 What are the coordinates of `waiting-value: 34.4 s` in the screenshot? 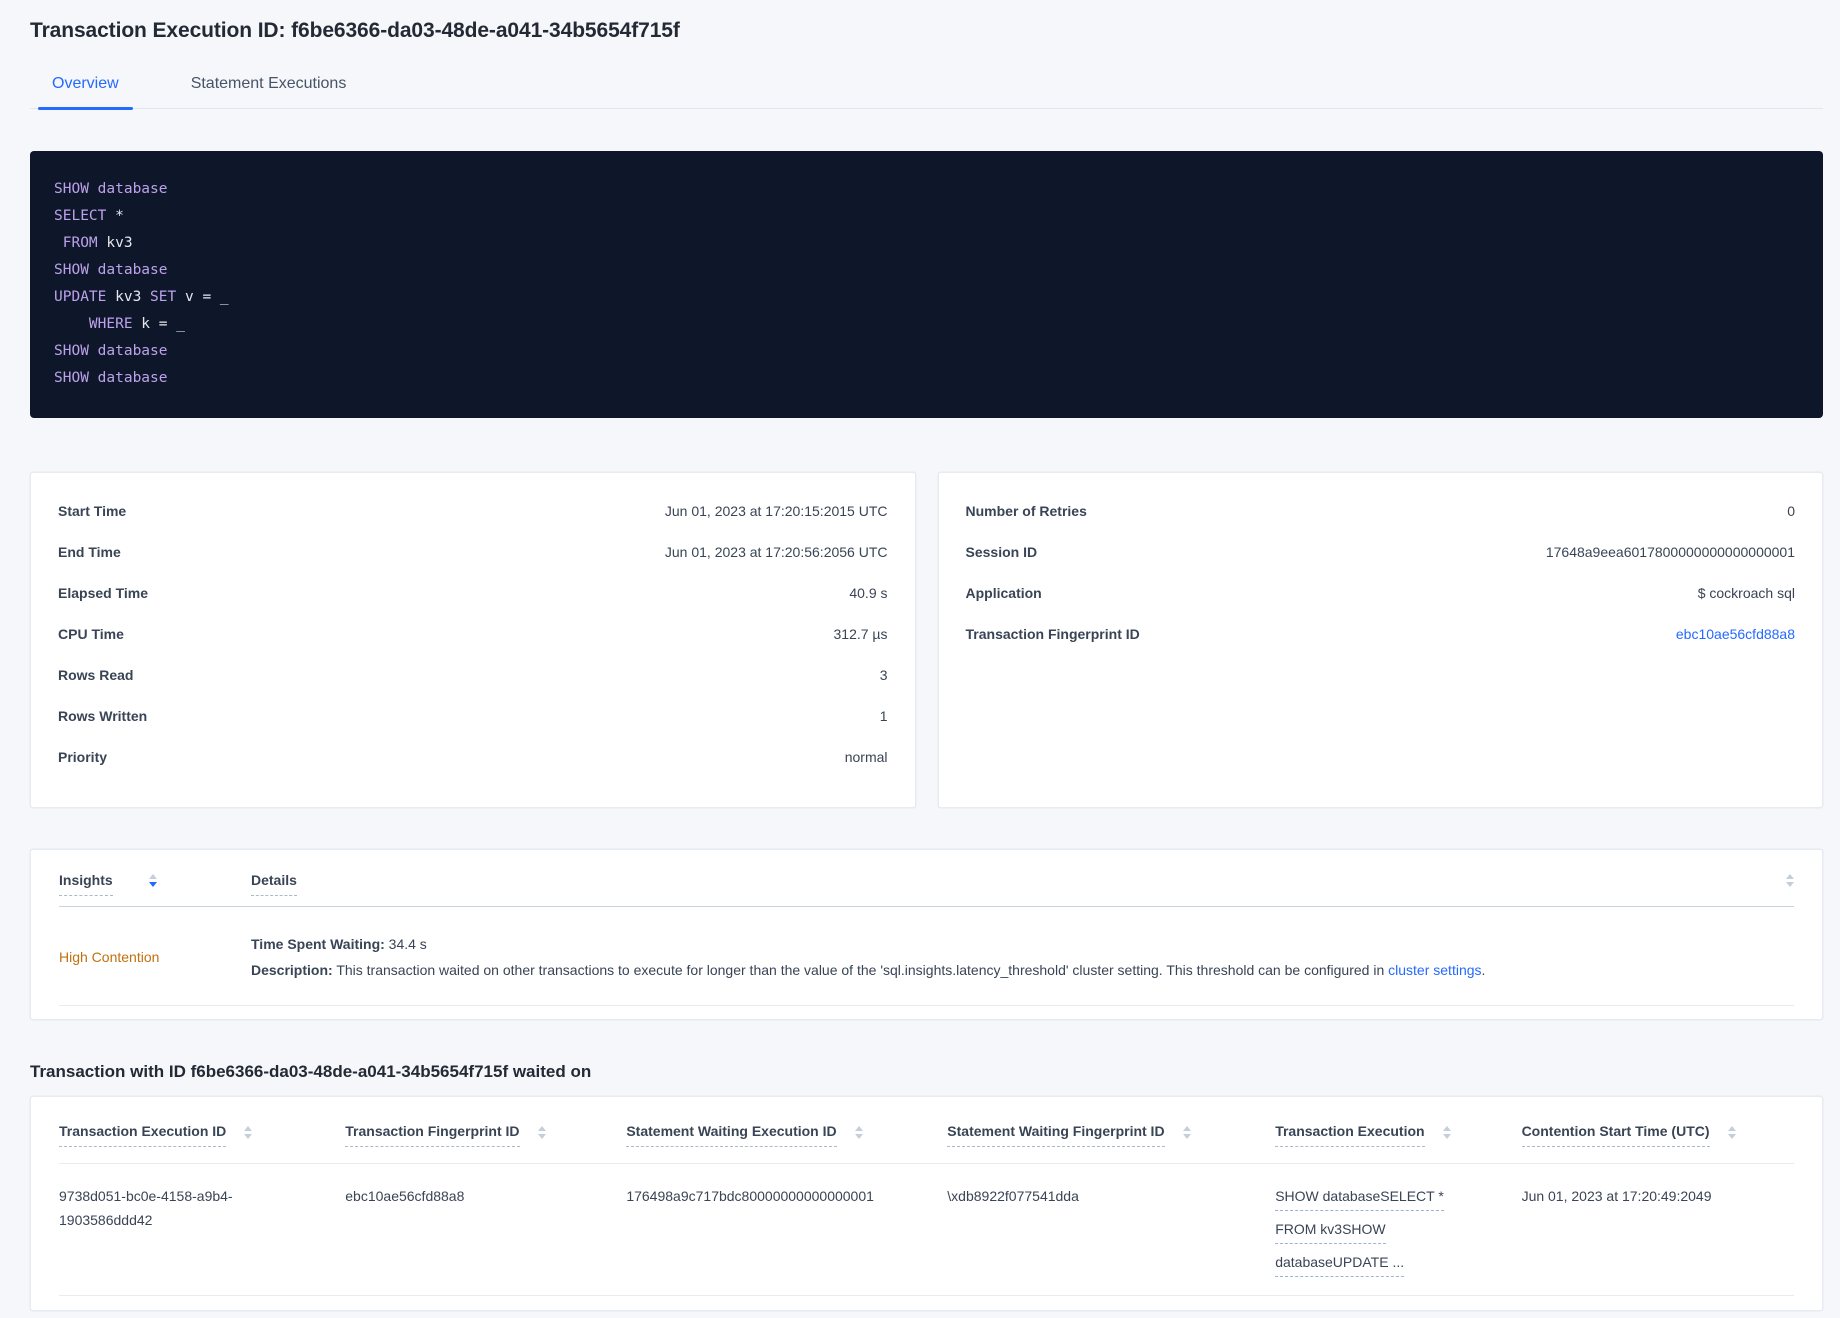 It's located at (405, 944).